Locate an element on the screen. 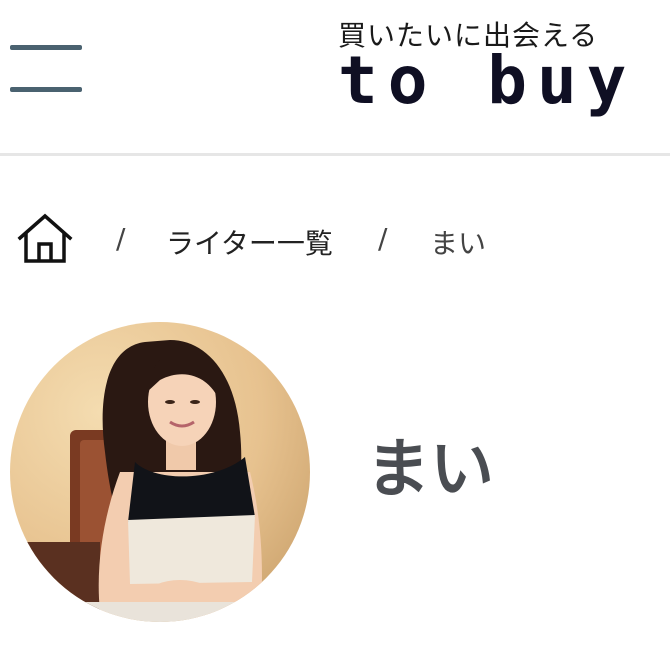  breadcrumb-current: まい is located at coordinates (458, 243).